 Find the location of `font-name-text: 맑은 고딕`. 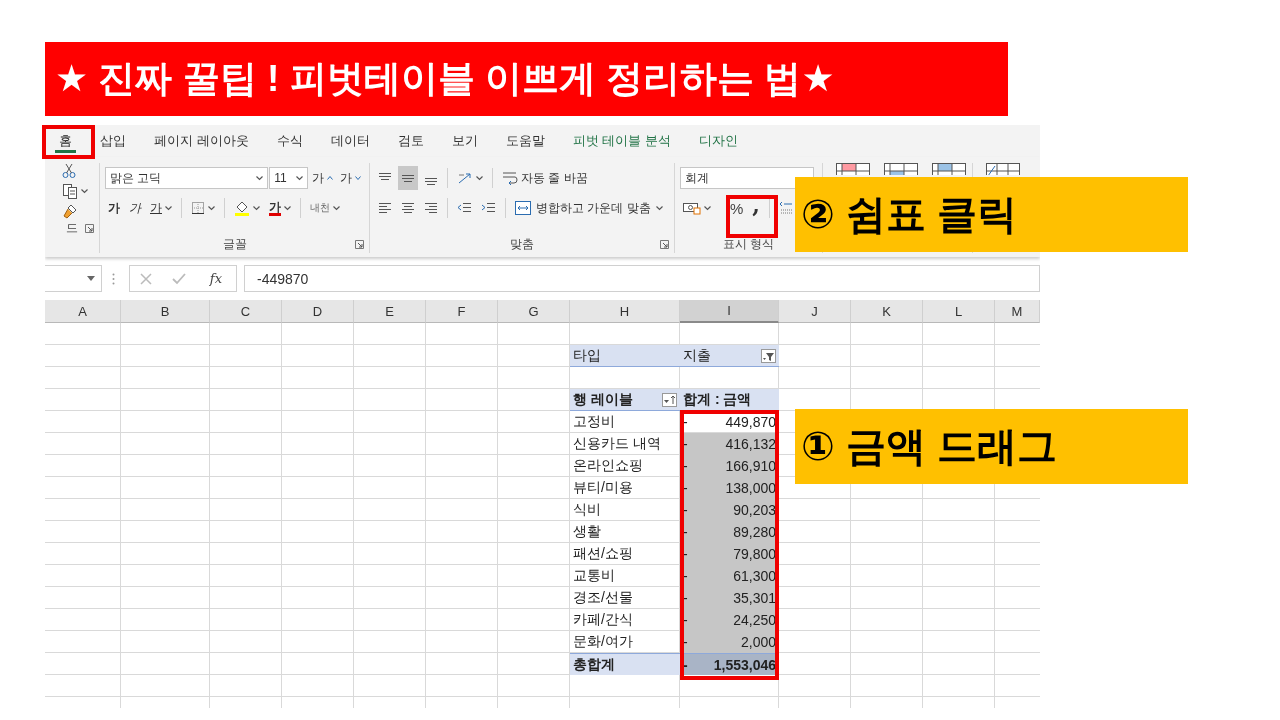

font-name-text: 맑은 고딕 is located at coordinates (136, 178).